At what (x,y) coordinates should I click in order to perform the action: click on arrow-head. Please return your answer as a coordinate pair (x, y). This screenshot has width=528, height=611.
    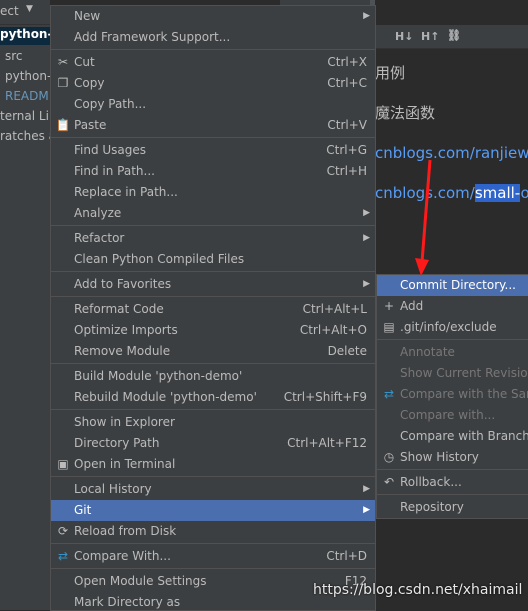
    Looking at the image, I should click on (422, 267).